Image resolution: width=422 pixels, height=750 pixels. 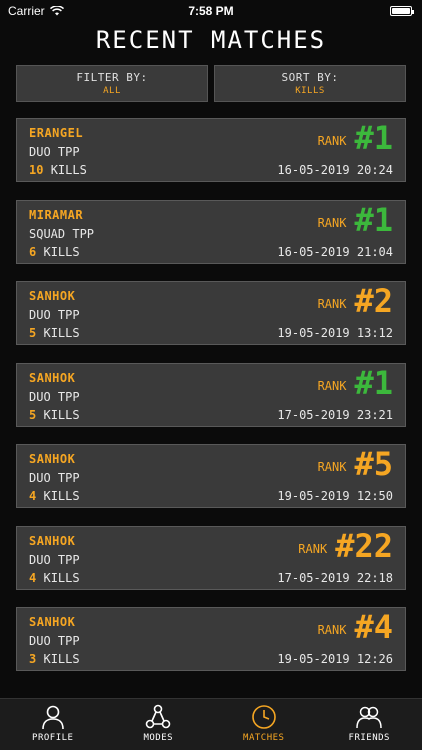 I want to click on match-rank-number: #2, so click(x=373, y=301).